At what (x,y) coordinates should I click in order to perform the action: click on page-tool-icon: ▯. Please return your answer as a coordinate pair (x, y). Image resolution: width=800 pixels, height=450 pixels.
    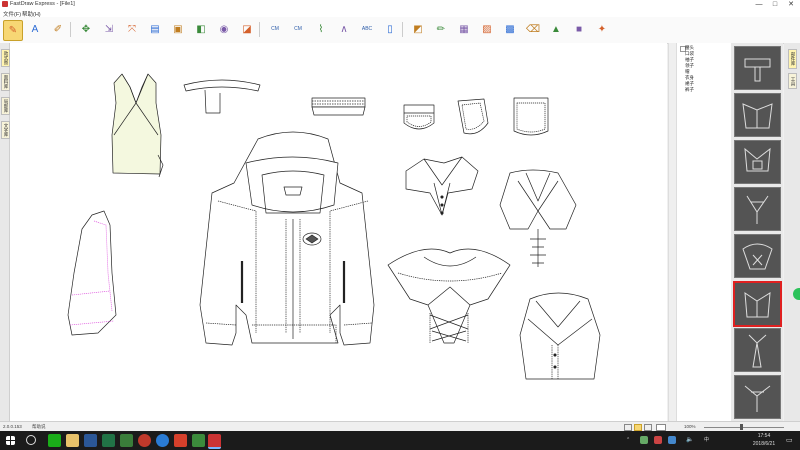
    Looking at the image, I should click on (390, 29).